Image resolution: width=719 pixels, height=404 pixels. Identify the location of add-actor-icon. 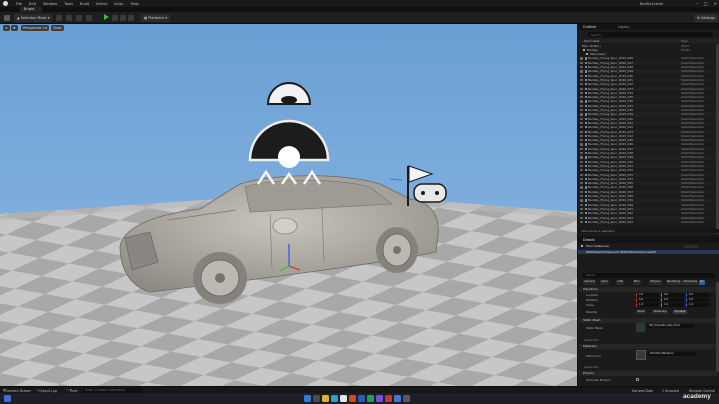
(89, 18).